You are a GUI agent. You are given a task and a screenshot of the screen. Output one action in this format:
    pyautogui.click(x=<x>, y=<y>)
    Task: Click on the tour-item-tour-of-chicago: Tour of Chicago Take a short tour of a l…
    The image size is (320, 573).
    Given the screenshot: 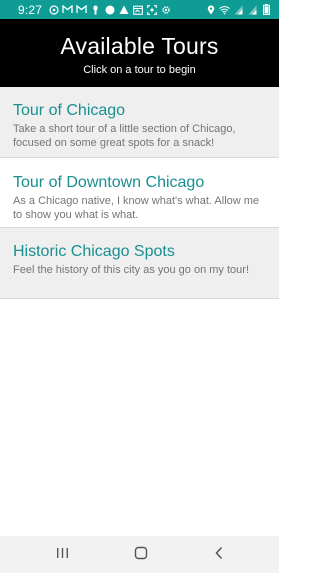 What is the action you would take?
    pyautogui.click(x=139, y=122)
    